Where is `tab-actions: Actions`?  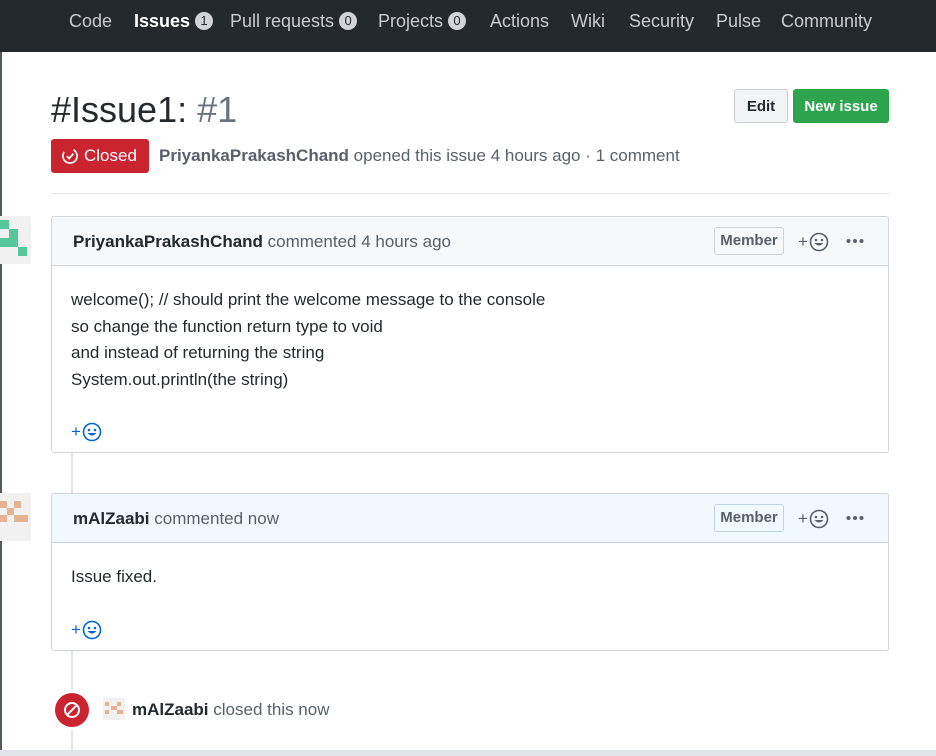 tab-actions: Actions is located at coordinates (519, 21).